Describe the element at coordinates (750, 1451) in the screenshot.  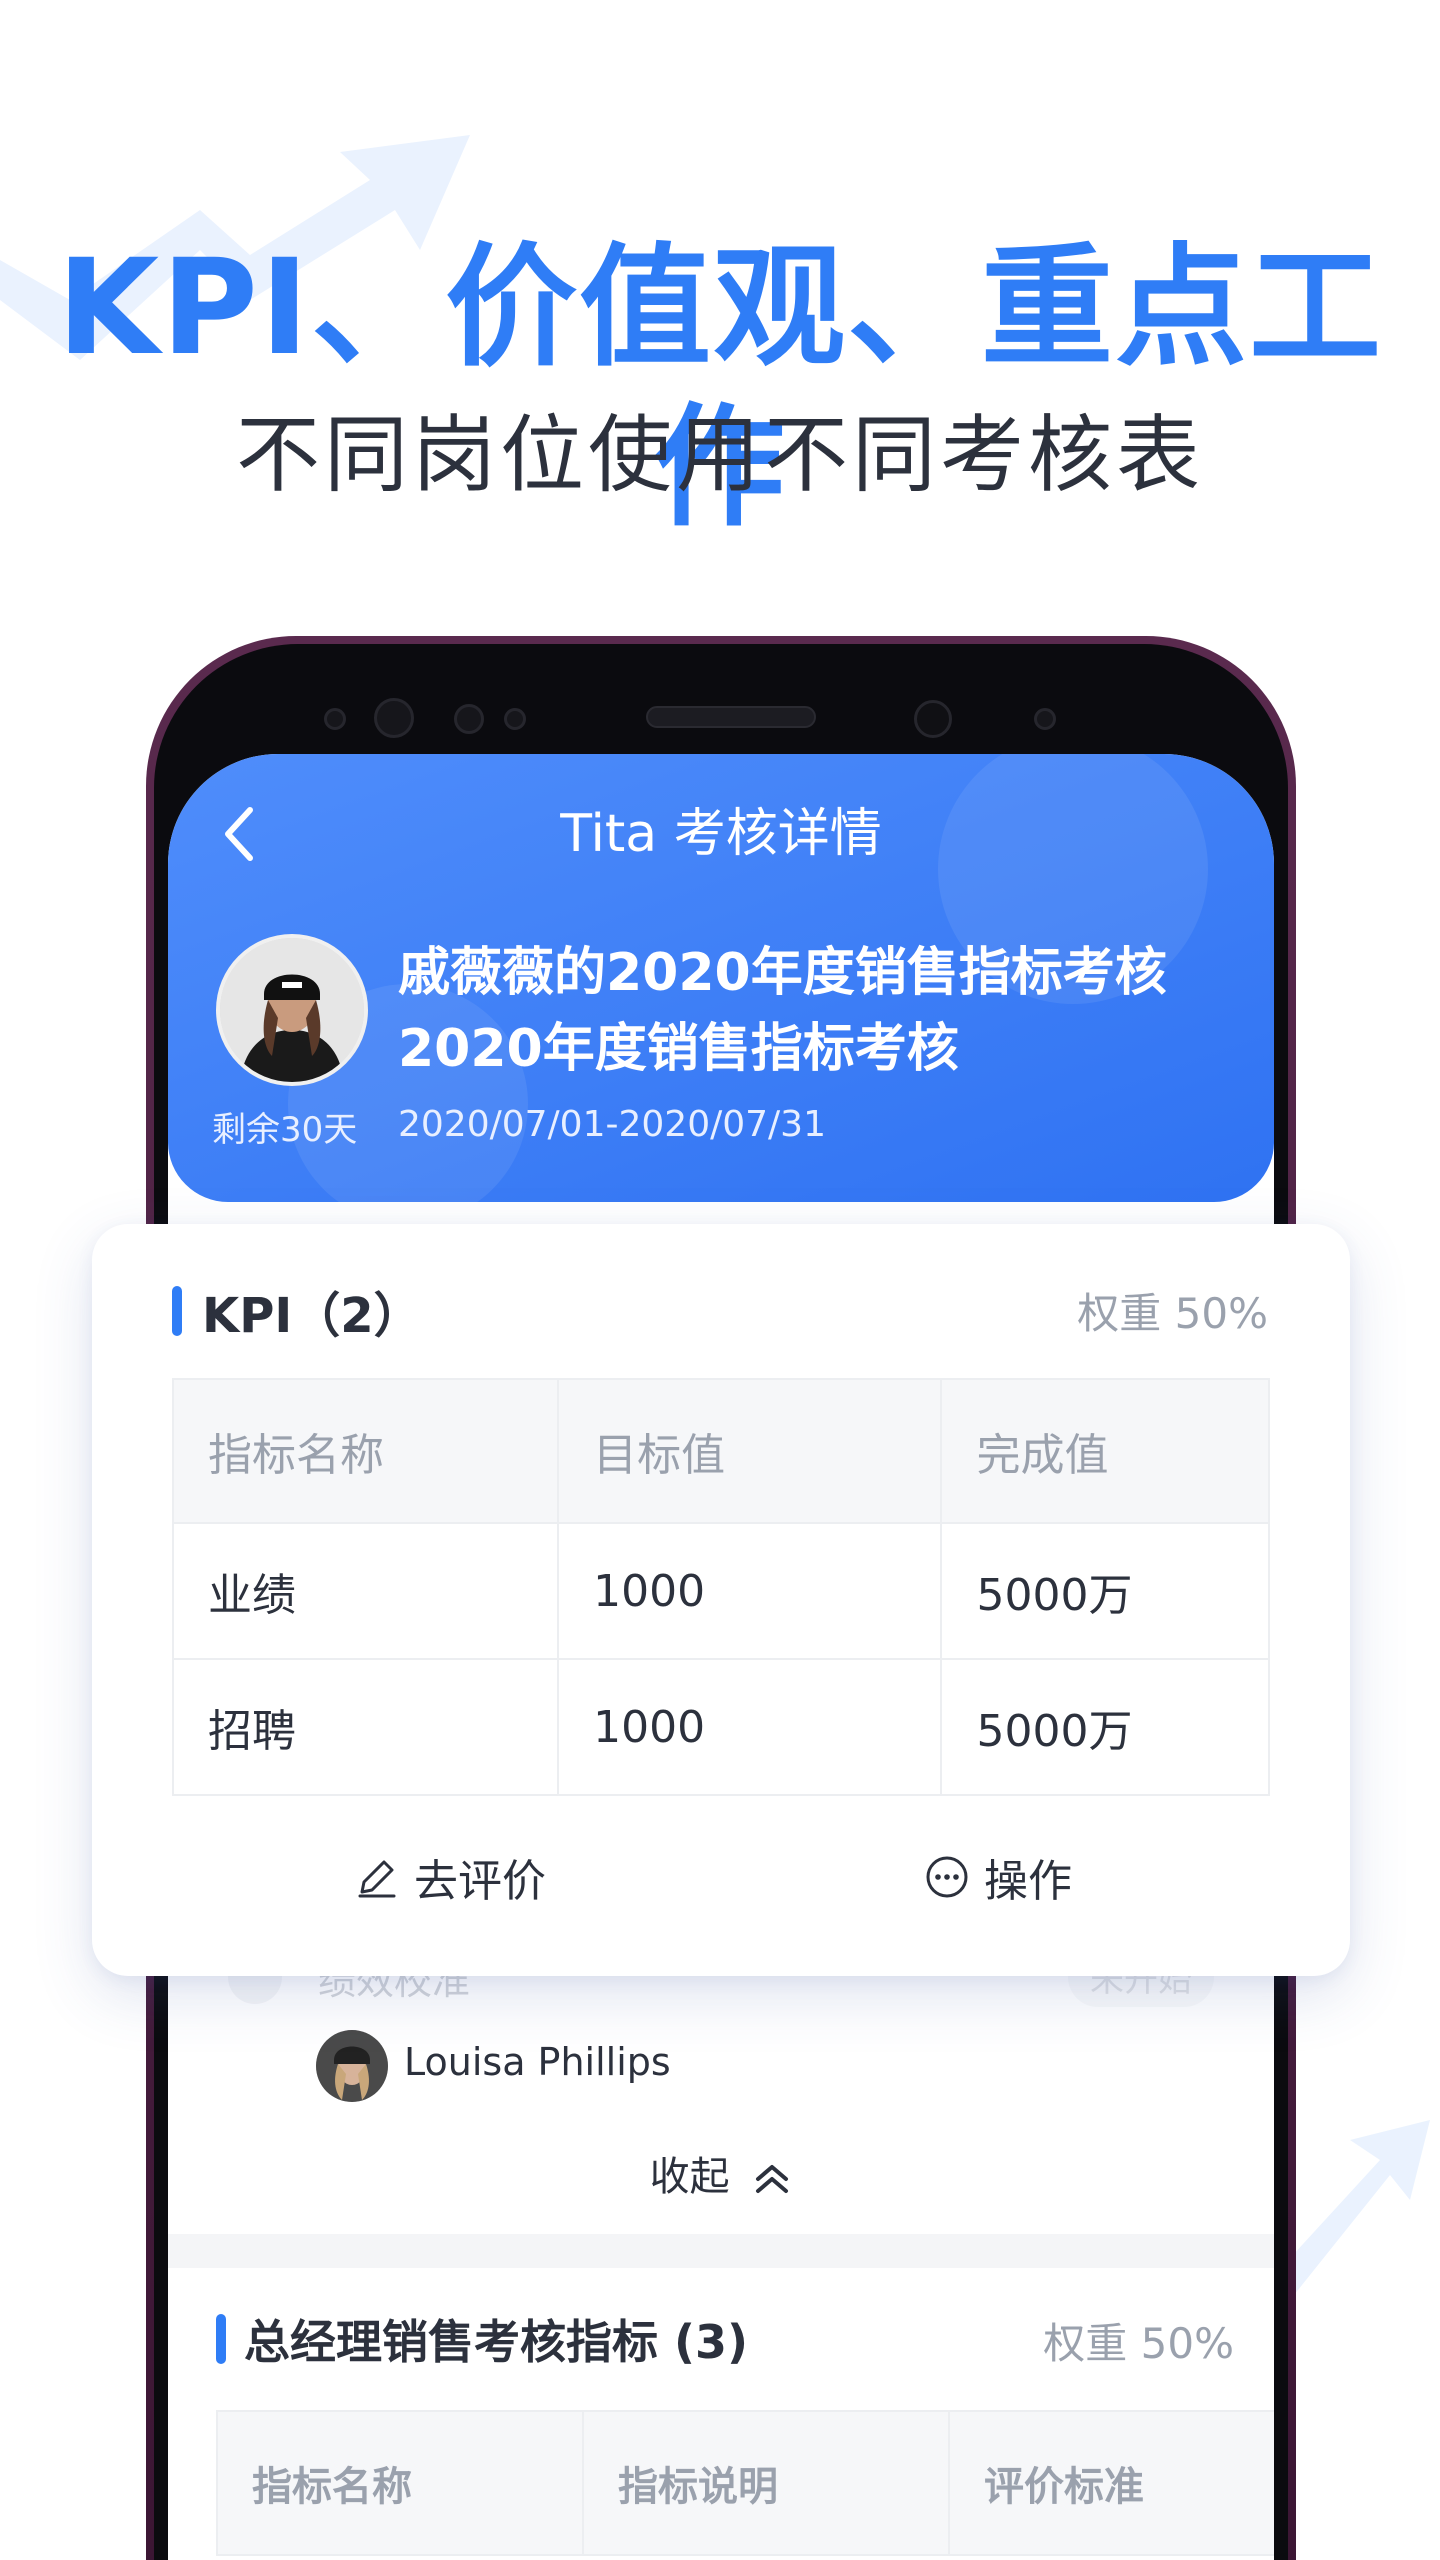
I see `table-header-cell: 目标值` at that location.